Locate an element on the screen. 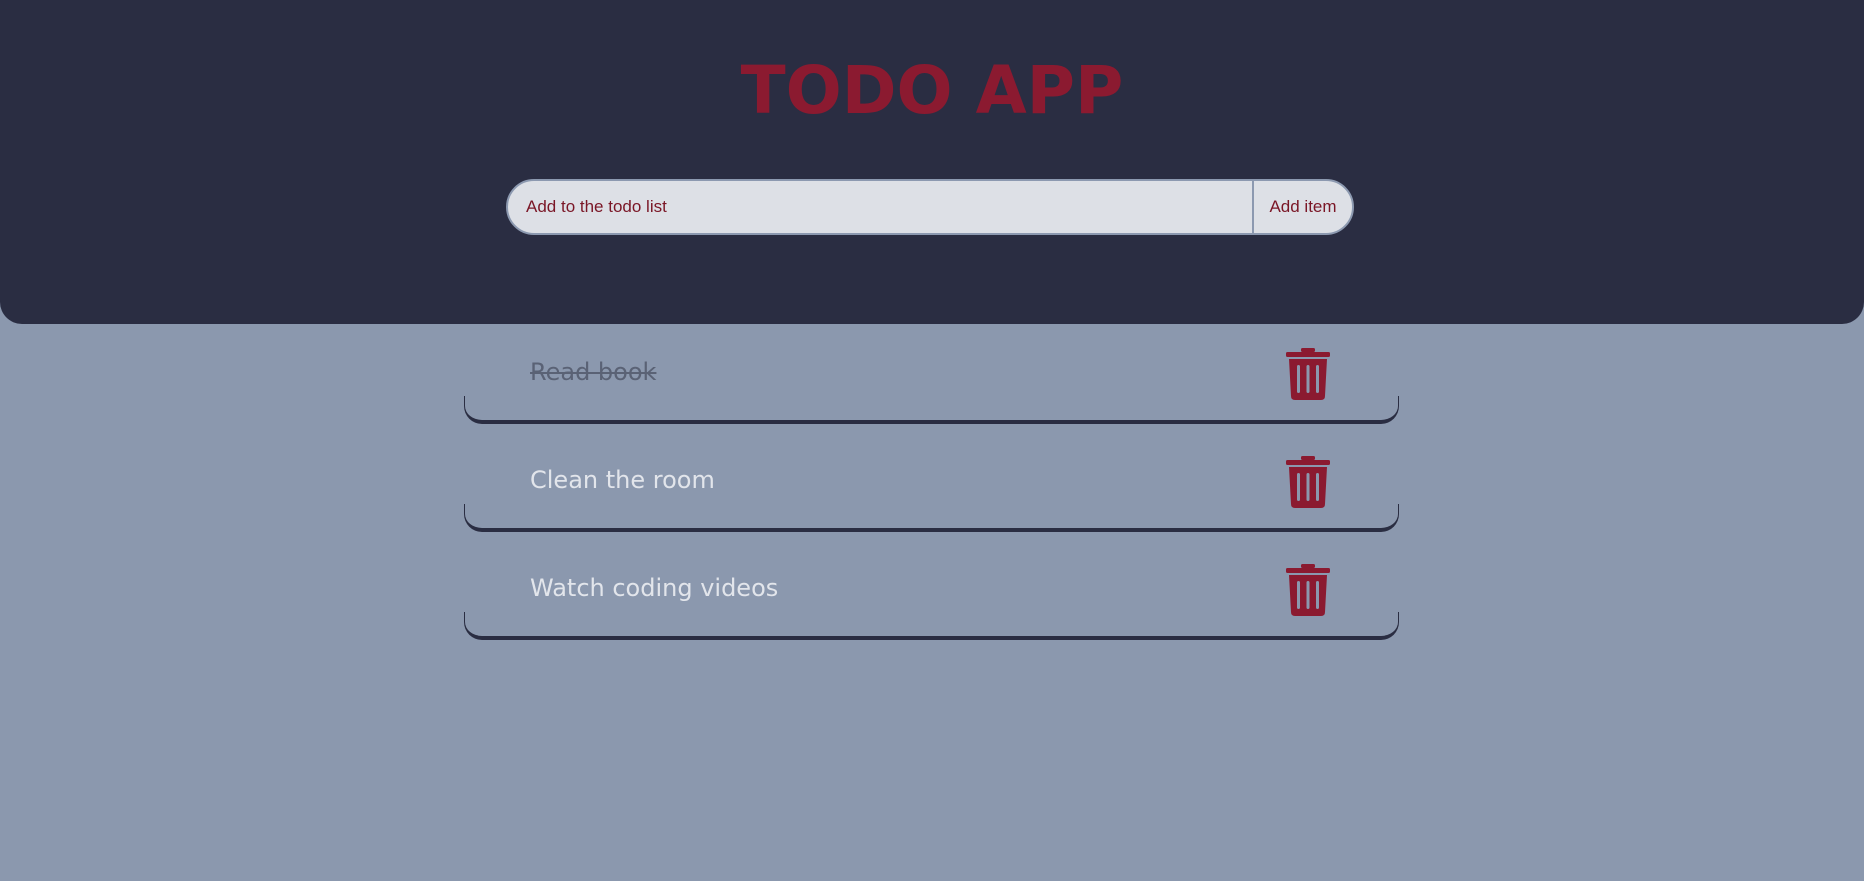 The width and height of the screenshot is (1864, 881). page-title: TODO APP is located at coordinates (932, 90).